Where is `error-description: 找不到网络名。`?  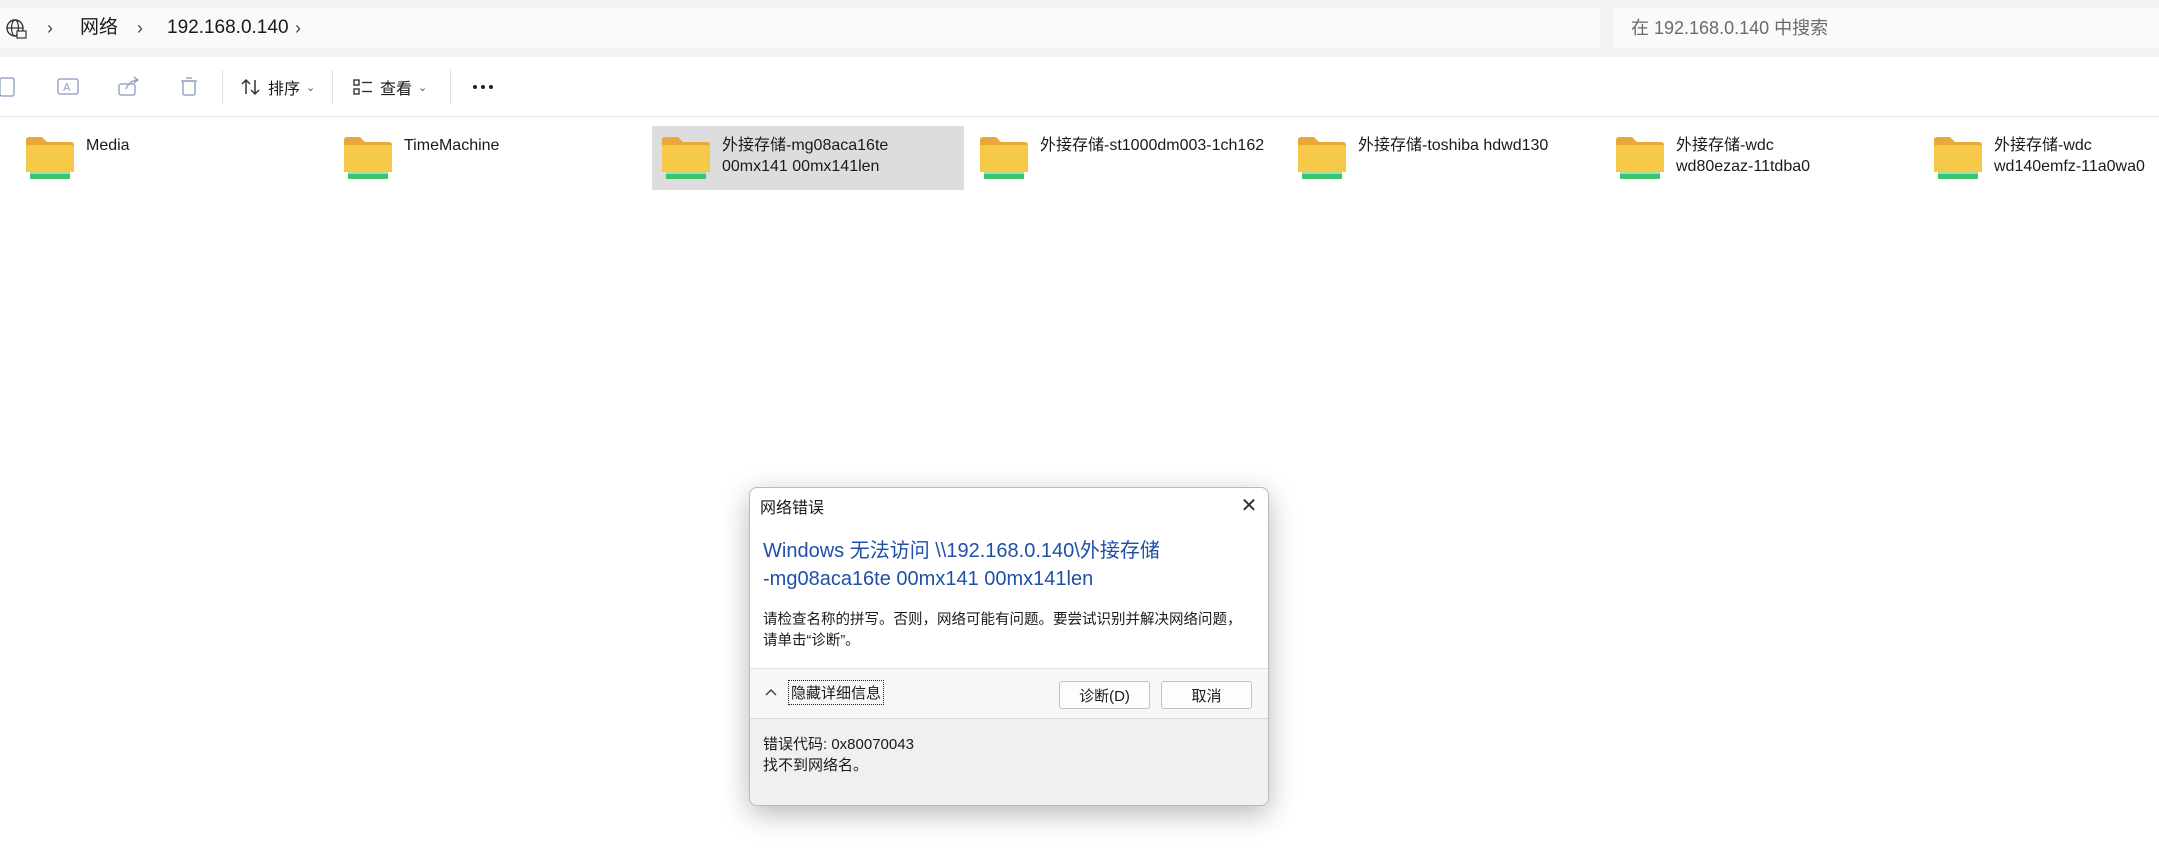
error-description: 找不到网络名。 is located at coordinates (816, 765).